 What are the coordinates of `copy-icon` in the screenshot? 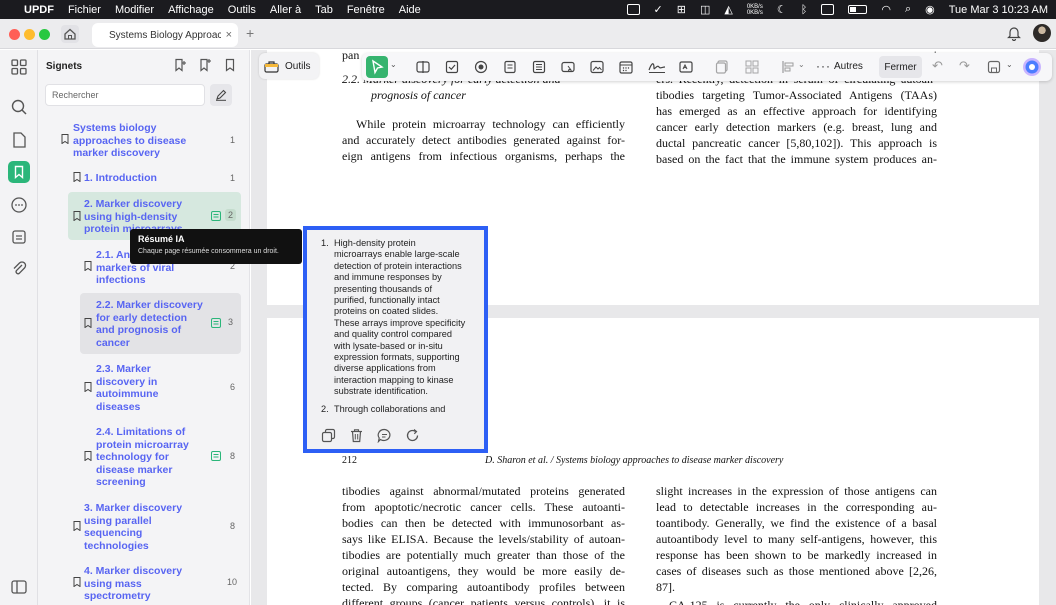 It's located at (328, 435).